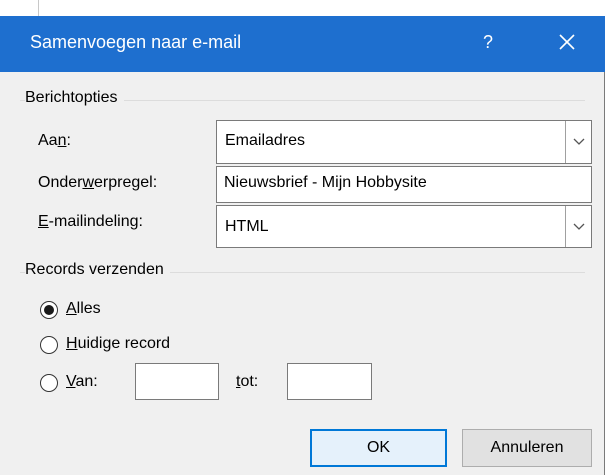 The height and width of the screenshot is (475, 606). I want to click on to-dropdown-button, so click(578, 142).